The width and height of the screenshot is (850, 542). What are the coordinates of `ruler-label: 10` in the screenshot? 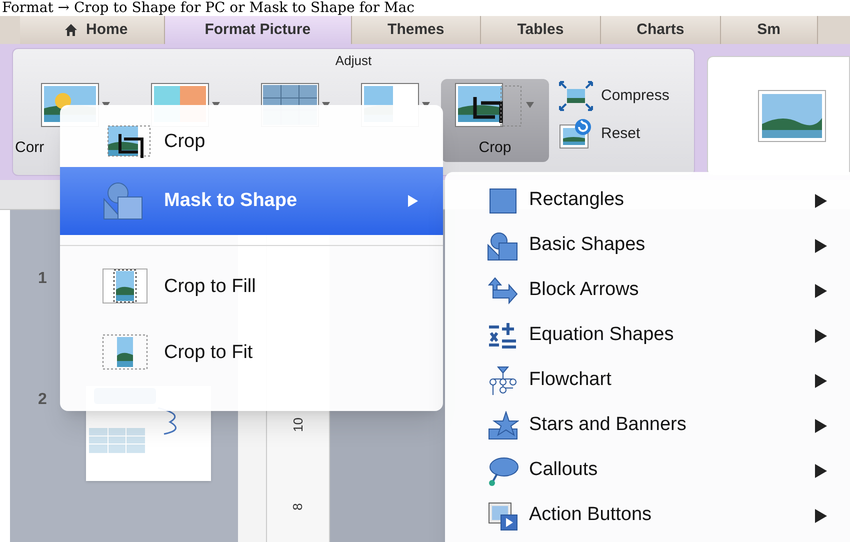 It's located at (297, 425).